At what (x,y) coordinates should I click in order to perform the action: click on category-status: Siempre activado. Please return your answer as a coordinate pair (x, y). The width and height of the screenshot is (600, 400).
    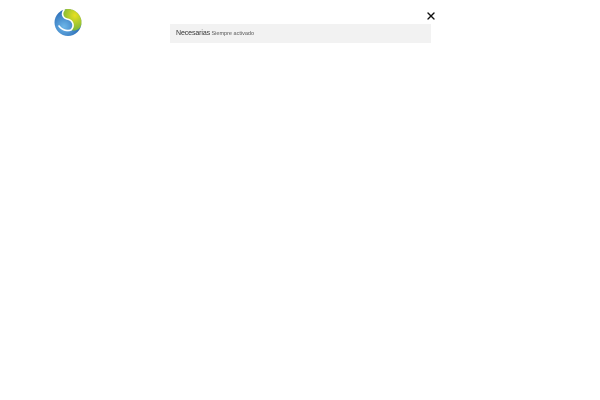
    Looking at the image, I should click on (233, 34).